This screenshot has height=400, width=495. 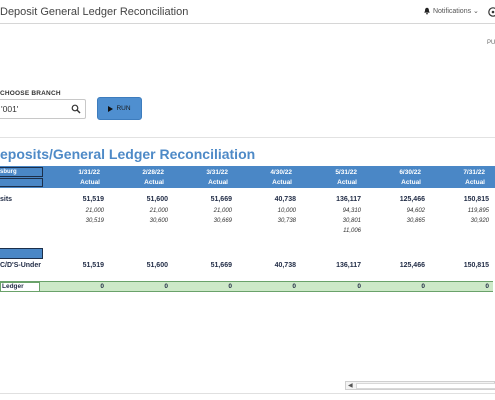 What do you see at coordinates (10, 109) in the screenshot?
I see `branch-value: '001'` at bounding box center [10, 109].